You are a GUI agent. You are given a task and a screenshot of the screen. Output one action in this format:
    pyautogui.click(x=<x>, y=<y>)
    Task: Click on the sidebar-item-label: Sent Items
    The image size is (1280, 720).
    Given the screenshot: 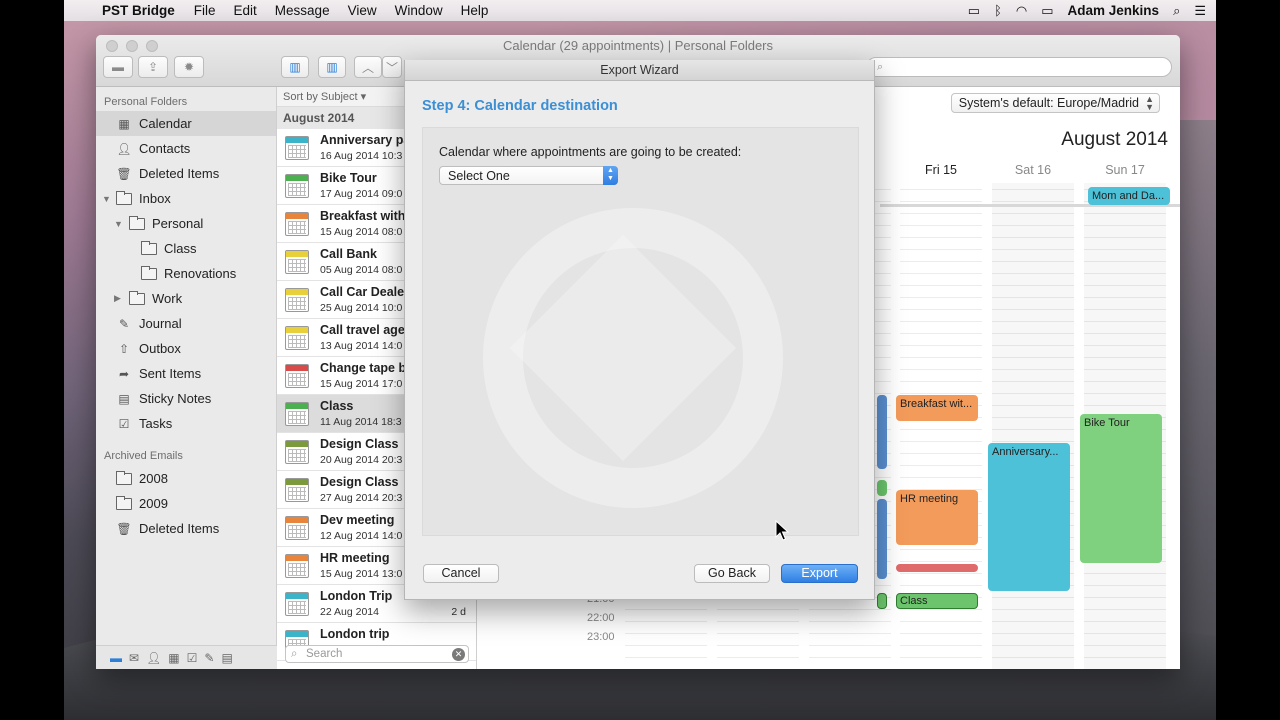 What is the action you would take?
    pyautogui.click(x=170, y=373)
    